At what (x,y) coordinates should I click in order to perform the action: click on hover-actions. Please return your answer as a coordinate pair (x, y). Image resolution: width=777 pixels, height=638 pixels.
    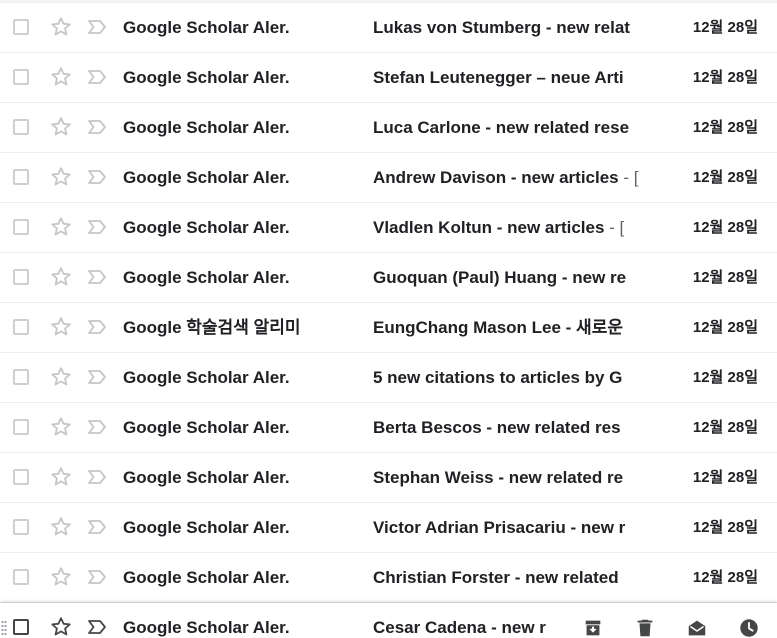
    Looking at the image, I should click on (671, 626).